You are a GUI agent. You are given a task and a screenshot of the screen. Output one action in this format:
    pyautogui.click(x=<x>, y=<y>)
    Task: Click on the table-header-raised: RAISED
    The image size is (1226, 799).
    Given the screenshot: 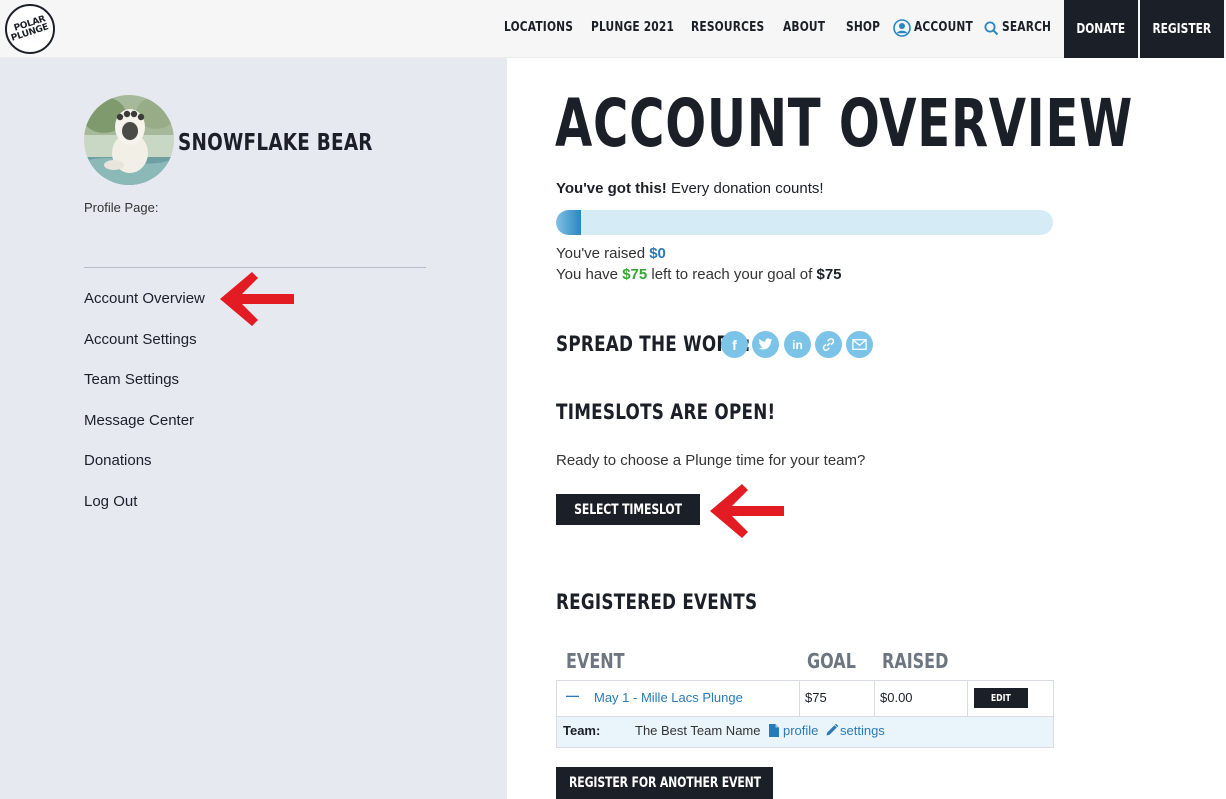 What is the action you would take?
    pyautogui.click(x=915, y=661)
    